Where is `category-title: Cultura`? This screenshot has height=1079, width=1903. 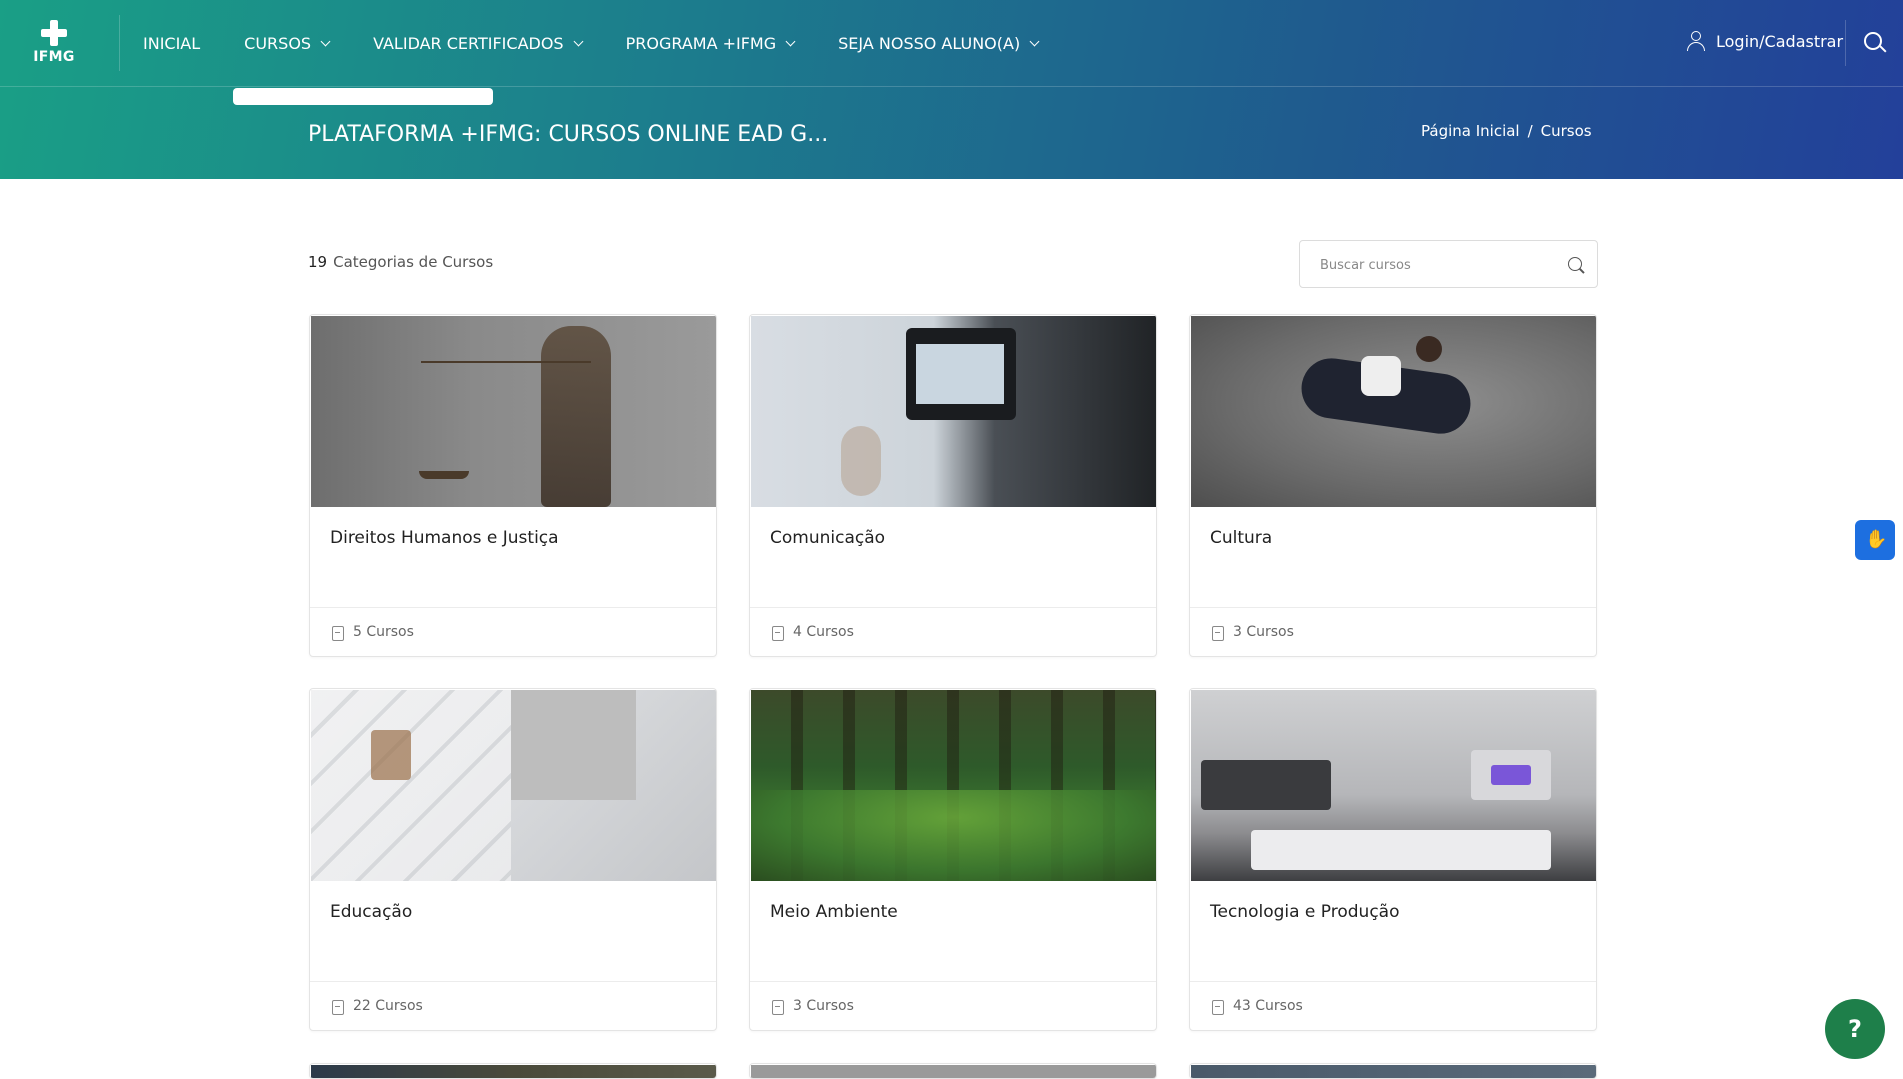
category-title: Cultura is located at coordinates (1241, 538).